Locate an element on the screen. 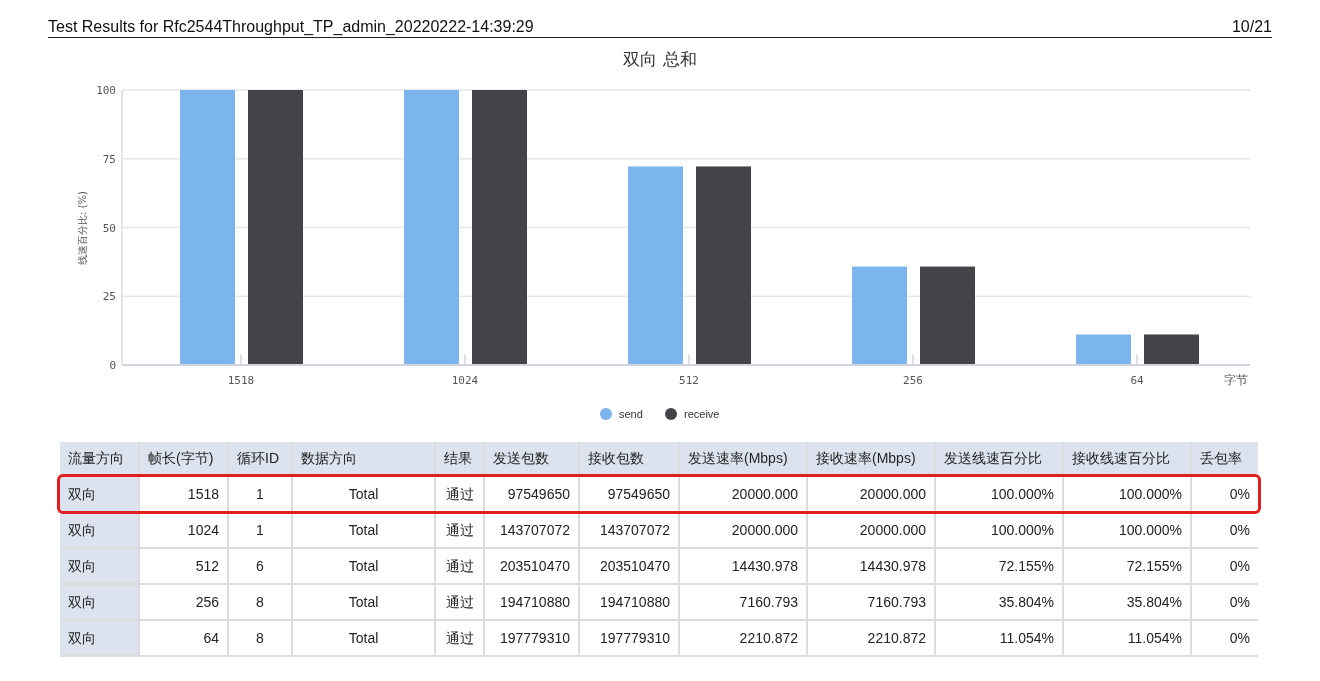  y-tick-label: 25 is located at coordinates (109, 297).